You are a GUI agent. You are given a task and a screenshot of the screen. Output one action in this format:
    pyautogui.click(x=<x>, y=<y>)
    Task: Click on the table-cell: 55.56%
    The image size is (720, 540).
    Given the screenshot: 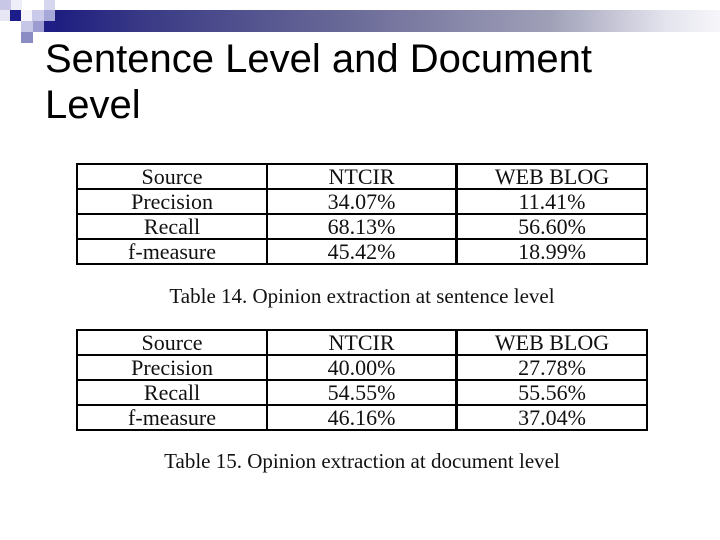 What is the action you would take?
    pyautogui.click(x=552, y=392)
    